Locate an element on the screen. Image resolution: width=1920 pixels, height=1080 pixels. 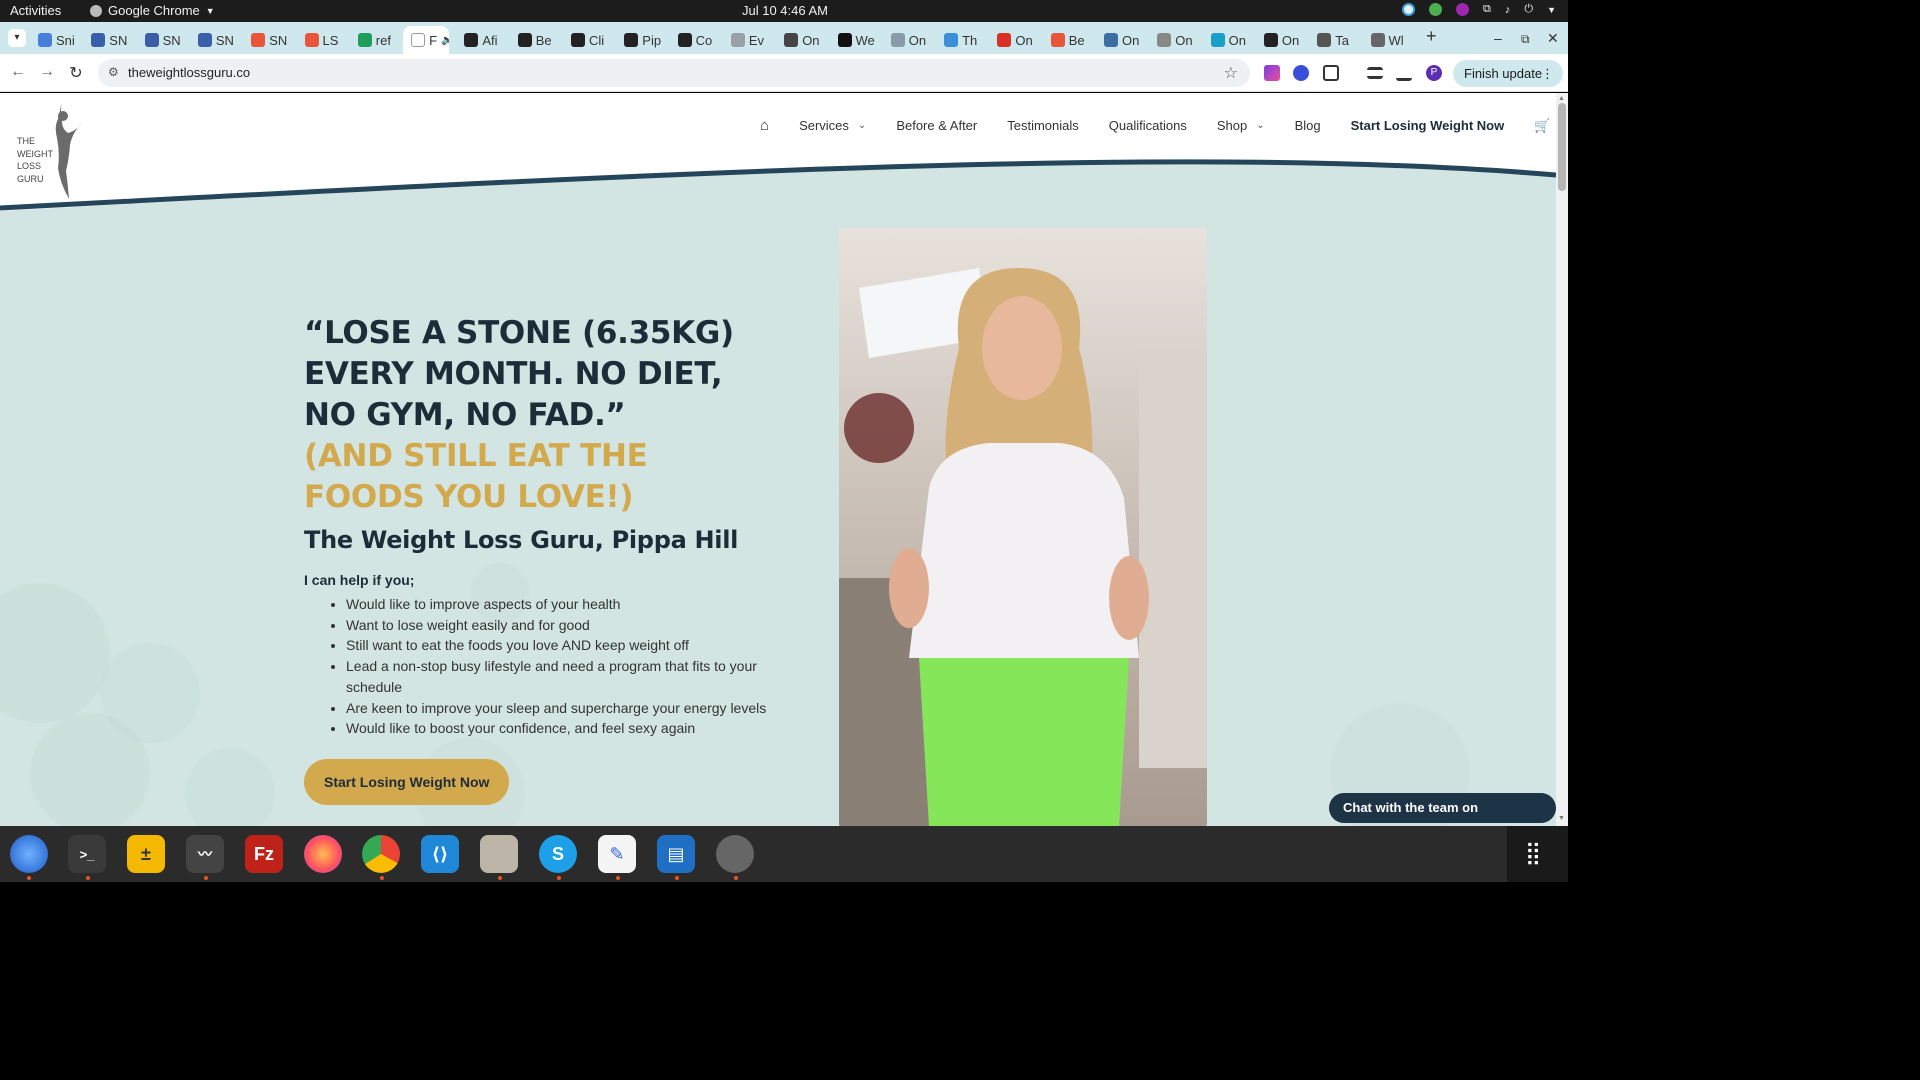
scroll-down-icon: ▼ is located at coordinates (1561, 818).